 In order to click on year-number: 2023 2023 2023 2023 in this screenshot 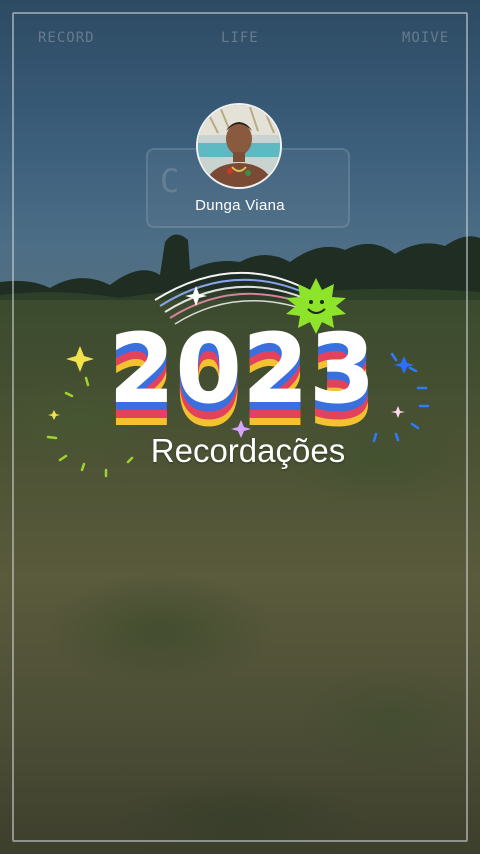, I will do `click(241, 380)`.